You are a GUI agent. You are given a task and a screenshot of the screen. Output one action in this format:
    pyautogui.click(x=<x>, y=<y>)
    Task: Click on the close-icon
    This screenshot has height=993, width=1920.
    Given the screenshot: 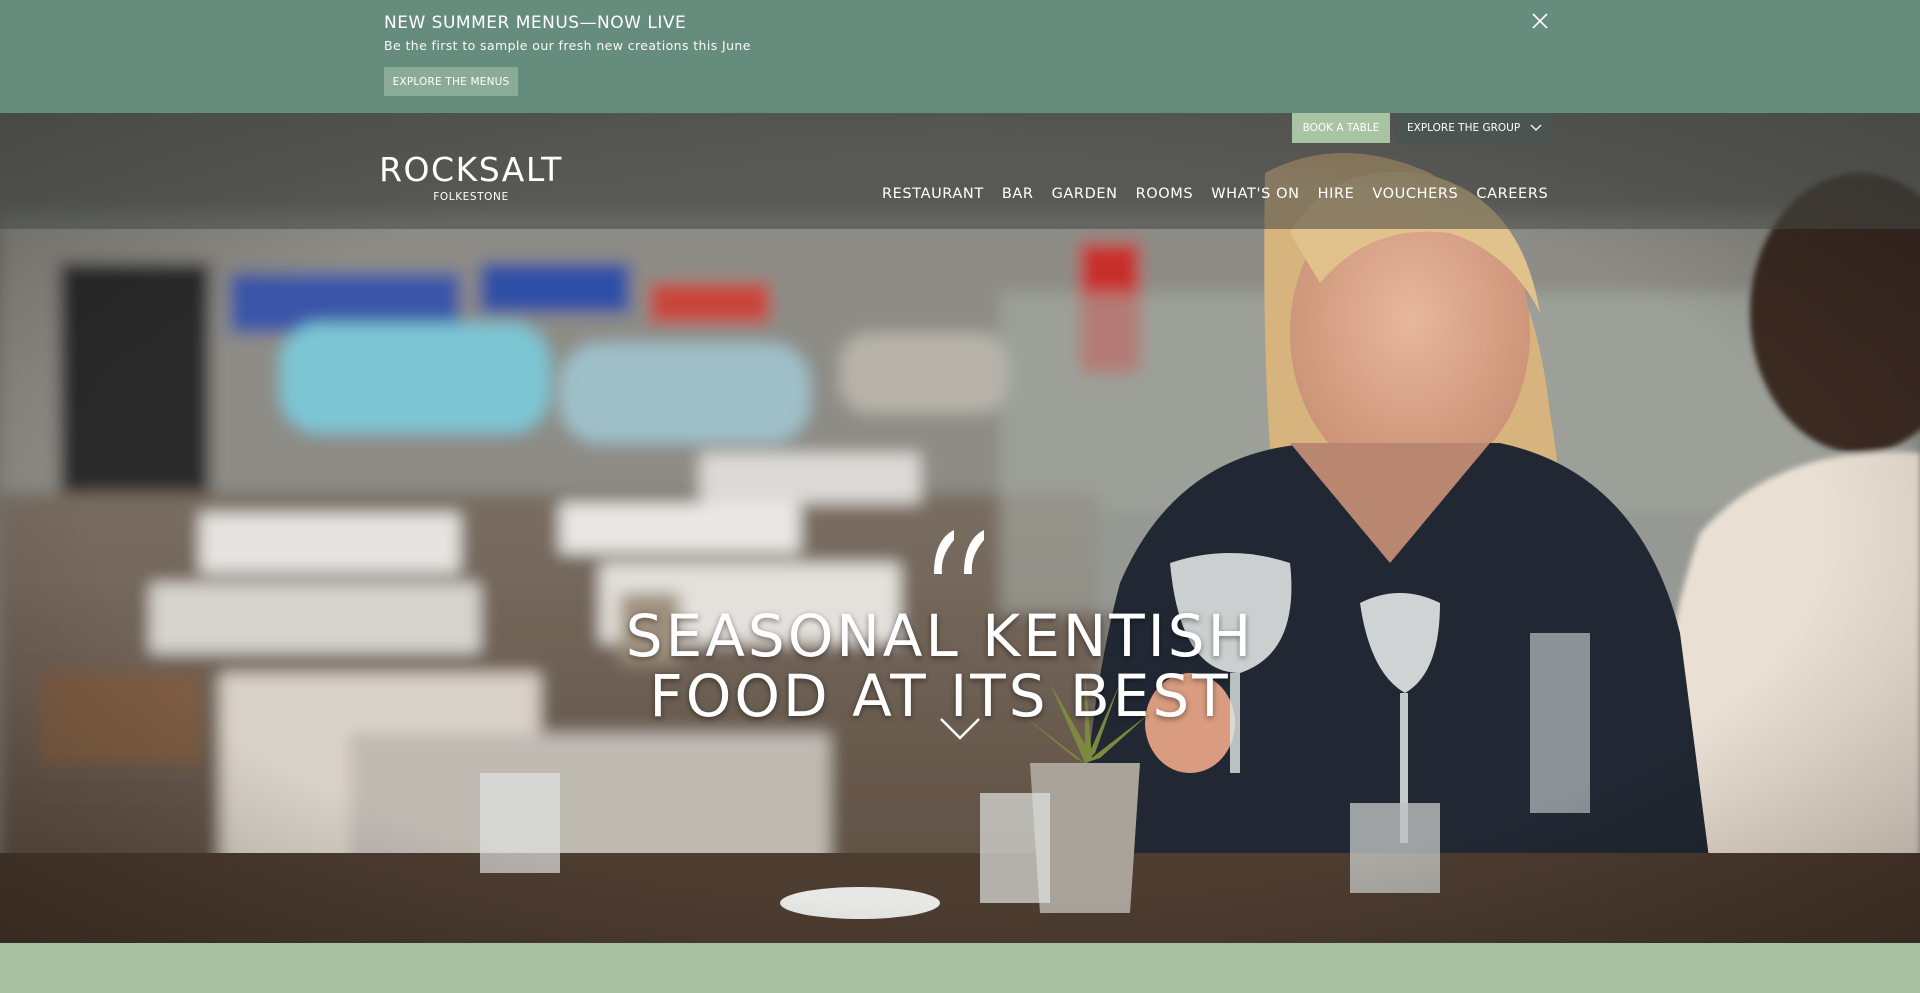 What is the action you would take?
    pyautogui.click(x=1540, y=21)
    